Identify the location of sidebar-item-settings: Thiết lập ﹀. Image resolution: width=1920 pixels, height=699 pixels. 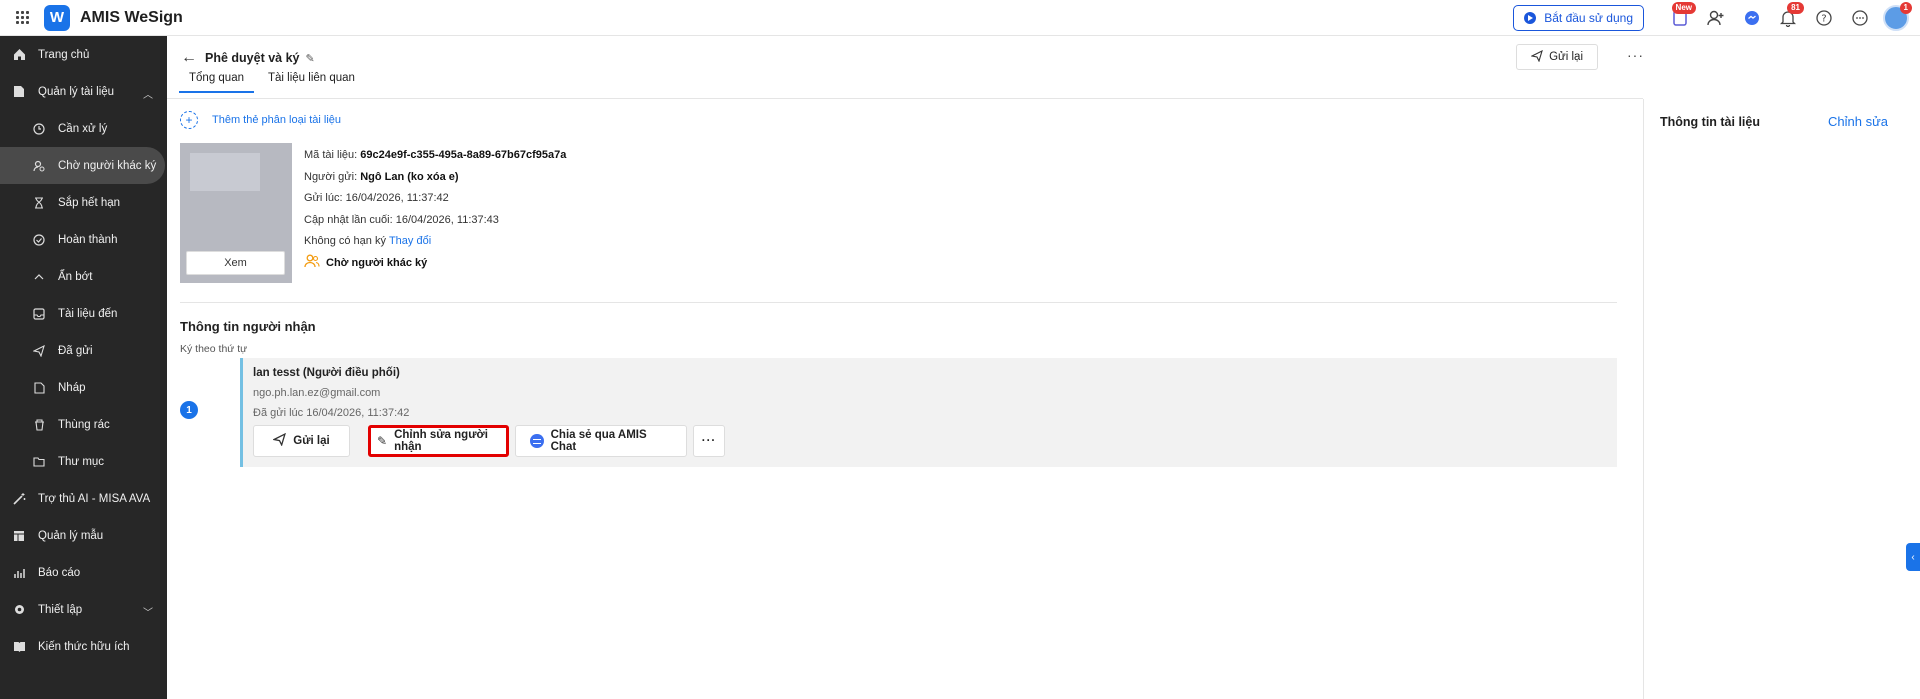
(83, 609).